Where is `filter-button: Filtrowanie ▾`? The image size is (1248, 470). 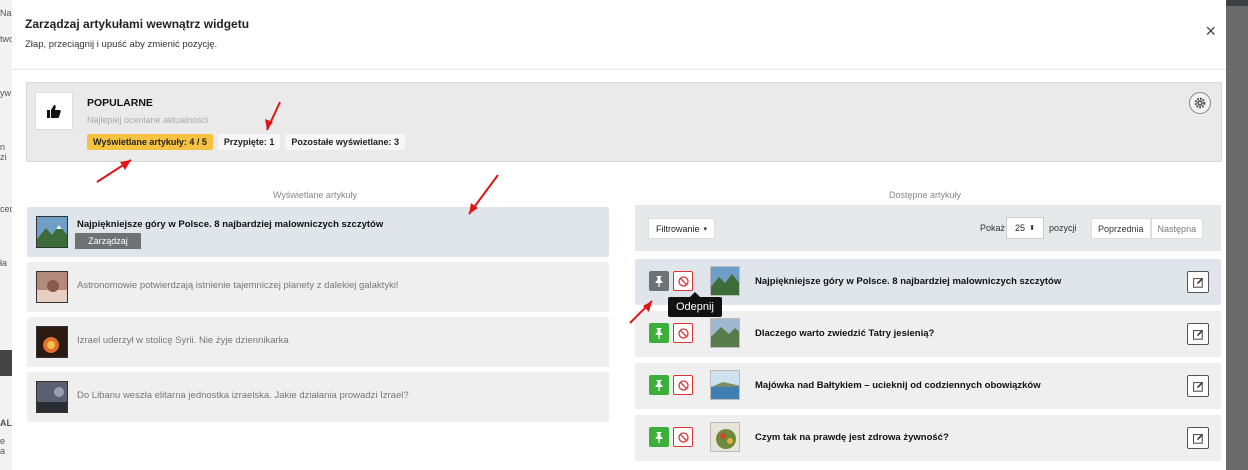
filter-button: Filtrowanie ▾ is located at coordinates (682, 228).